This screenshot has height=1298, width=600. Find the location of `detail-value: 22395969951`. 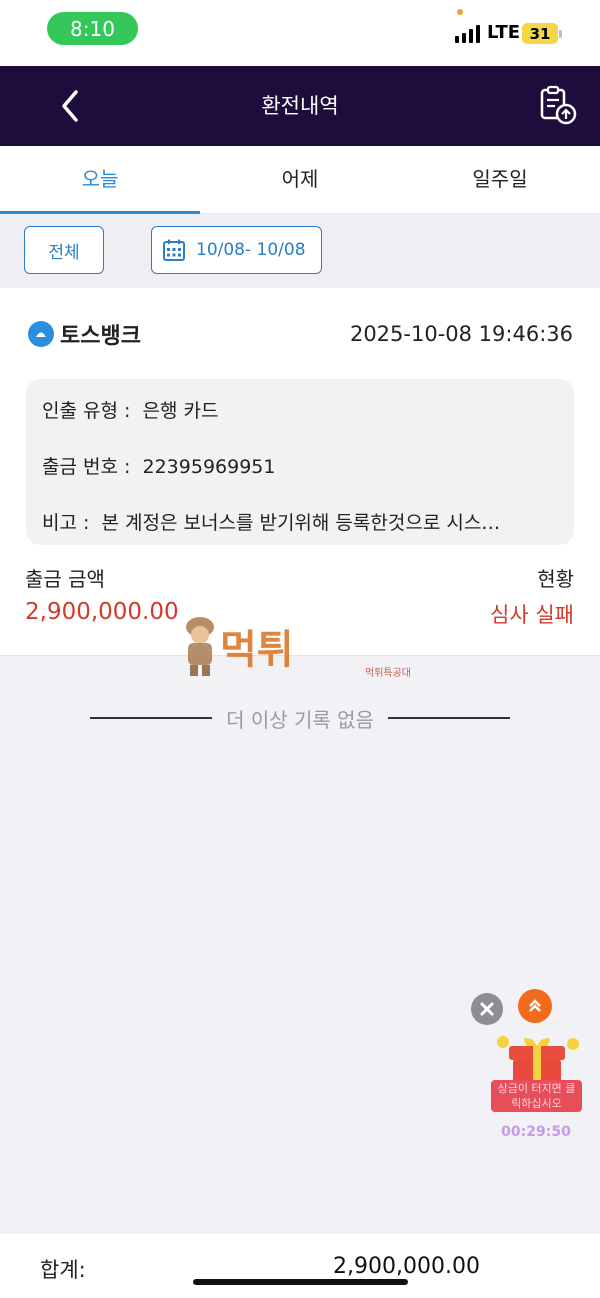

detail-value: 22395969951 is located at coordinates (209, 467).